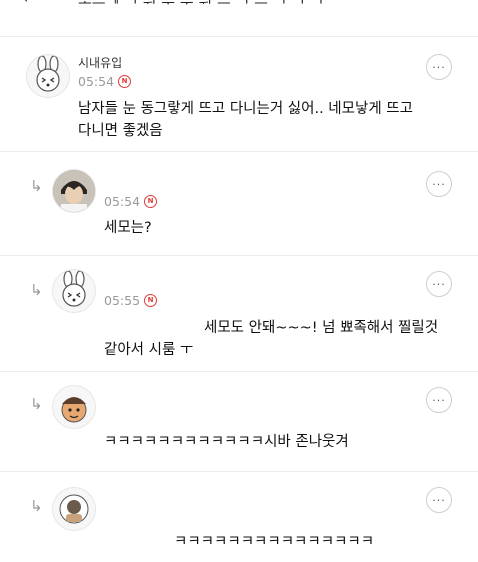 The width and height of the screenshot is (478, 562). I want to click on chevron-icon: ‹, so click(25, 3).